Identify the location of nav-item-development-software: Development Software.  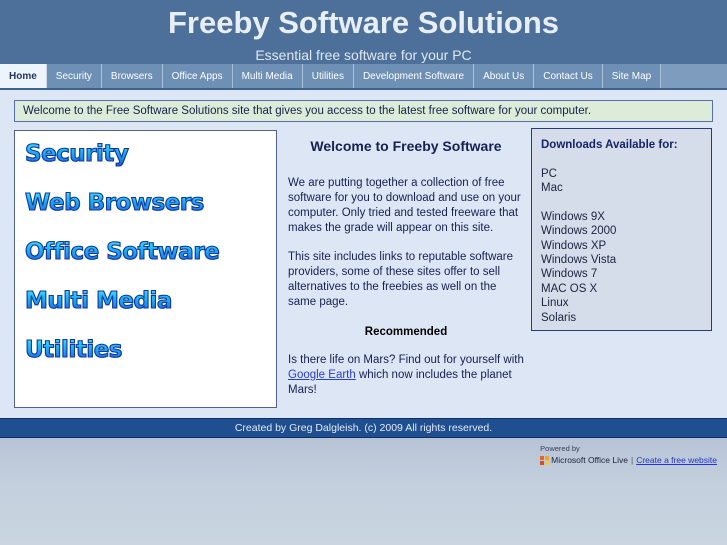
(414, 76).